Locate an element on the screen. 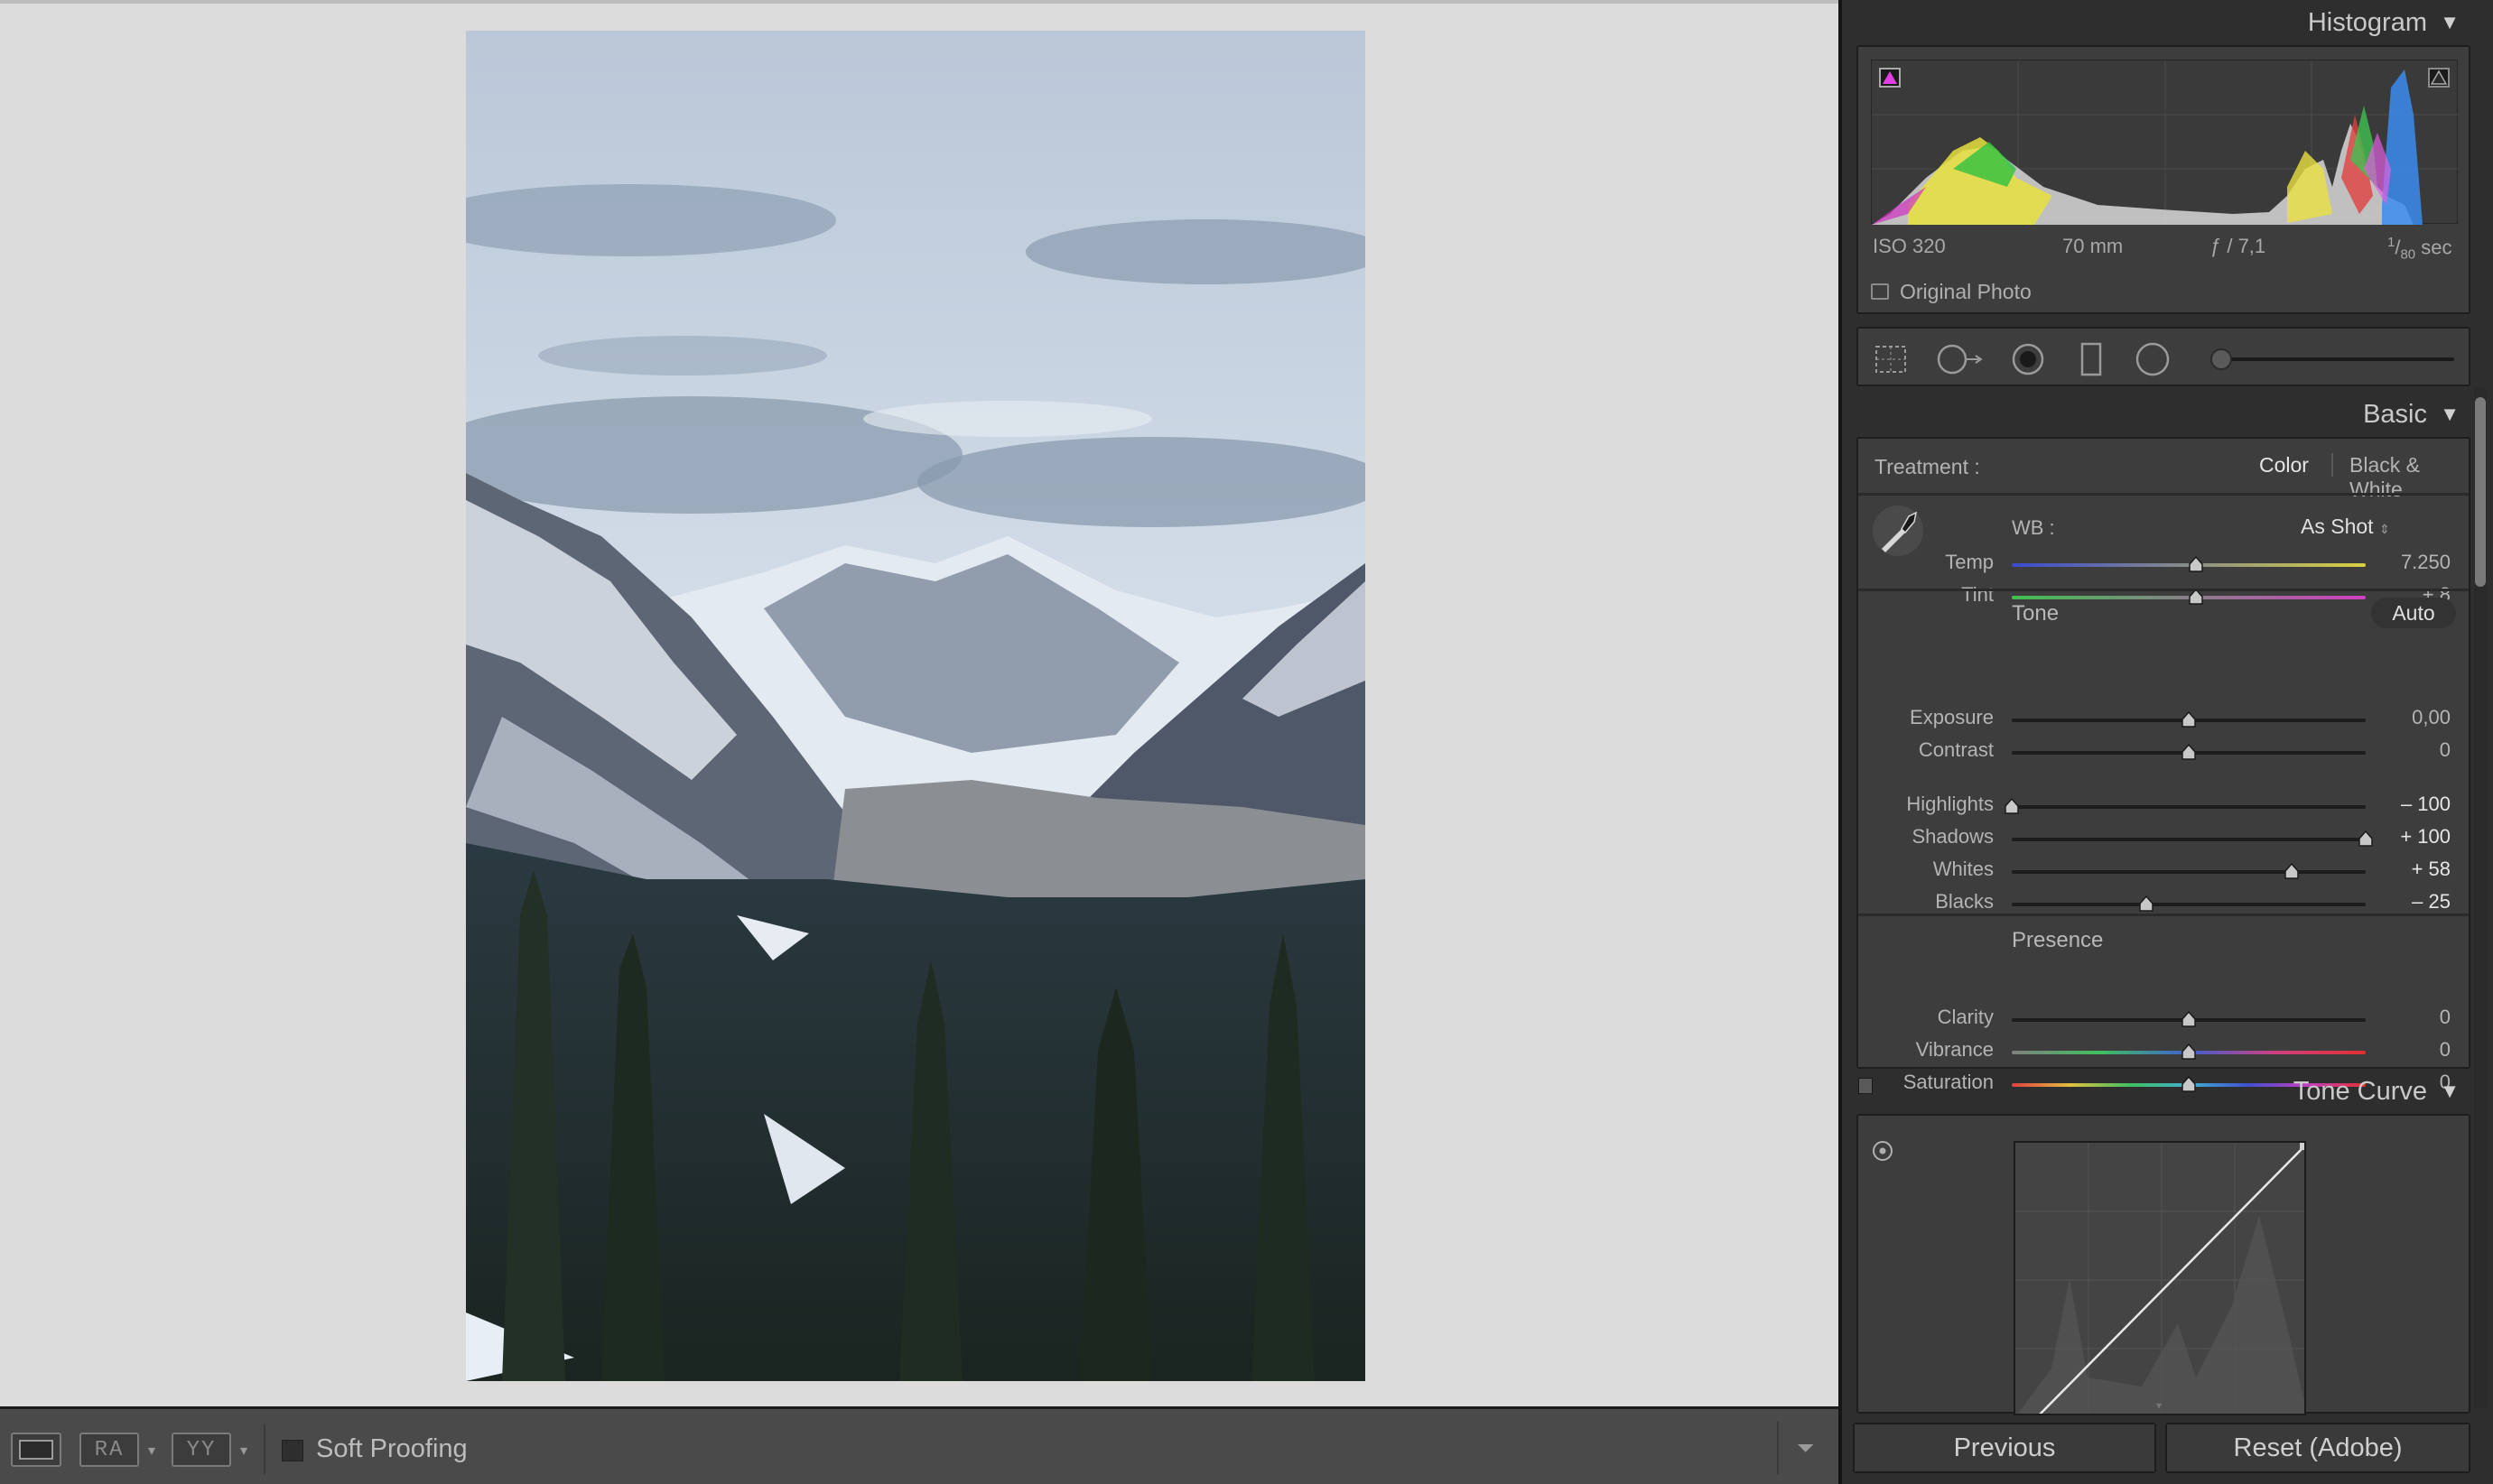  tint-label: Tint is located at coordinates (1977, 595).